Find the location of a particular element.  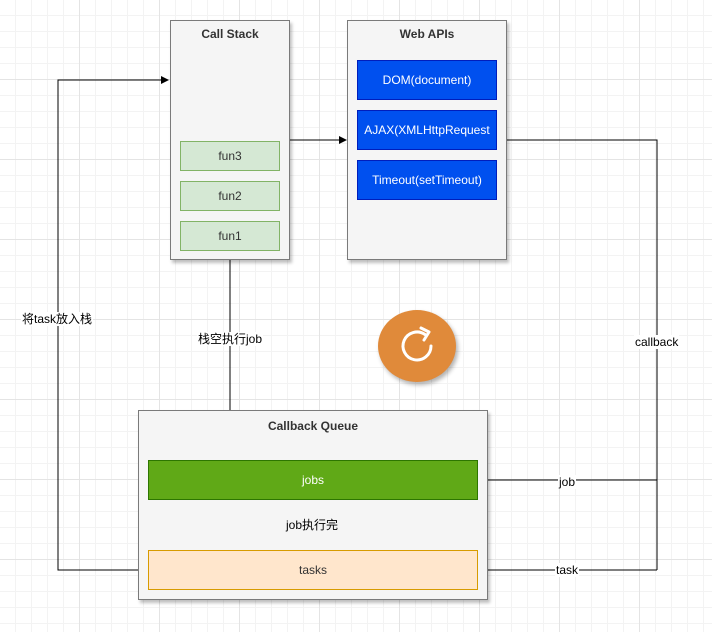

refresh-icon is located at coordinates (417, 346).